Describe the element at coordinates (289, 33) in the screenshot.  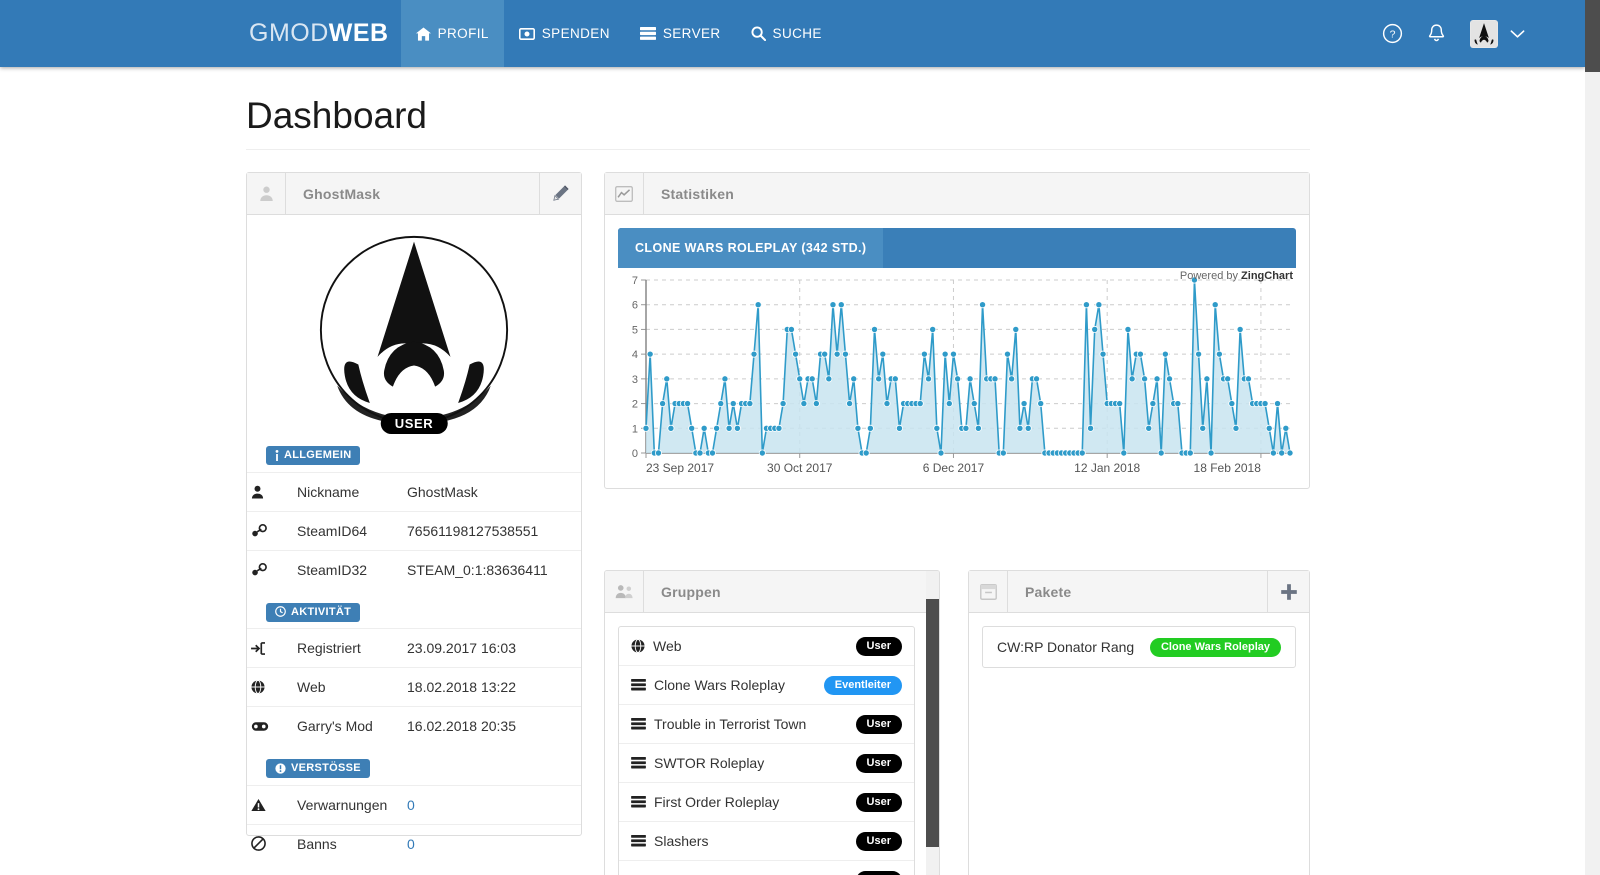
I see `brand-logo-light: GMOD` at that location.